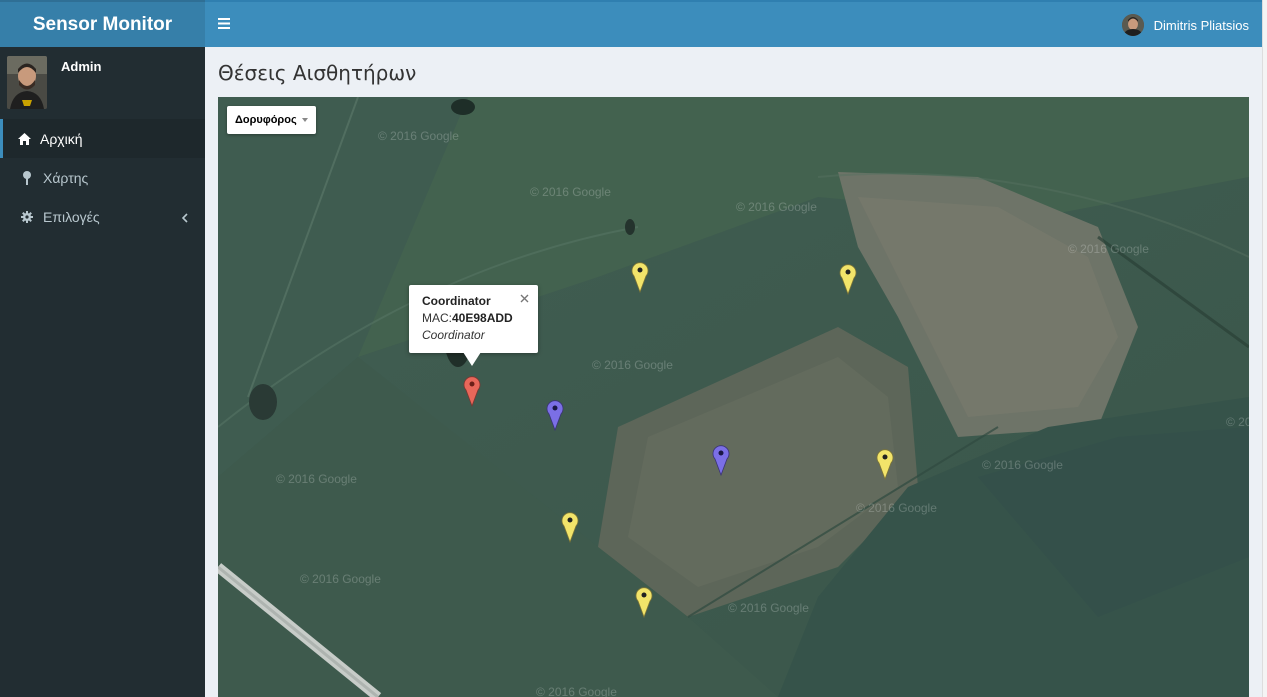 Image resolution: width=1267 pixels, height=697 pixels. I want to click on brand-logo: Sensor Monitor, so click(102, 23).